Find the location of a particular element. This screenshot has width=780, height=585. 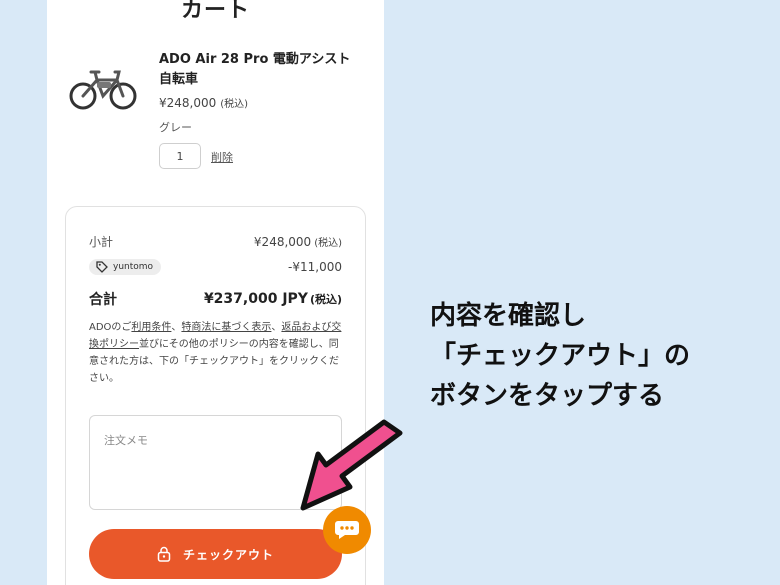

subtotal-value: ¥248,000 (税込) is located at coordinates (298, 241).